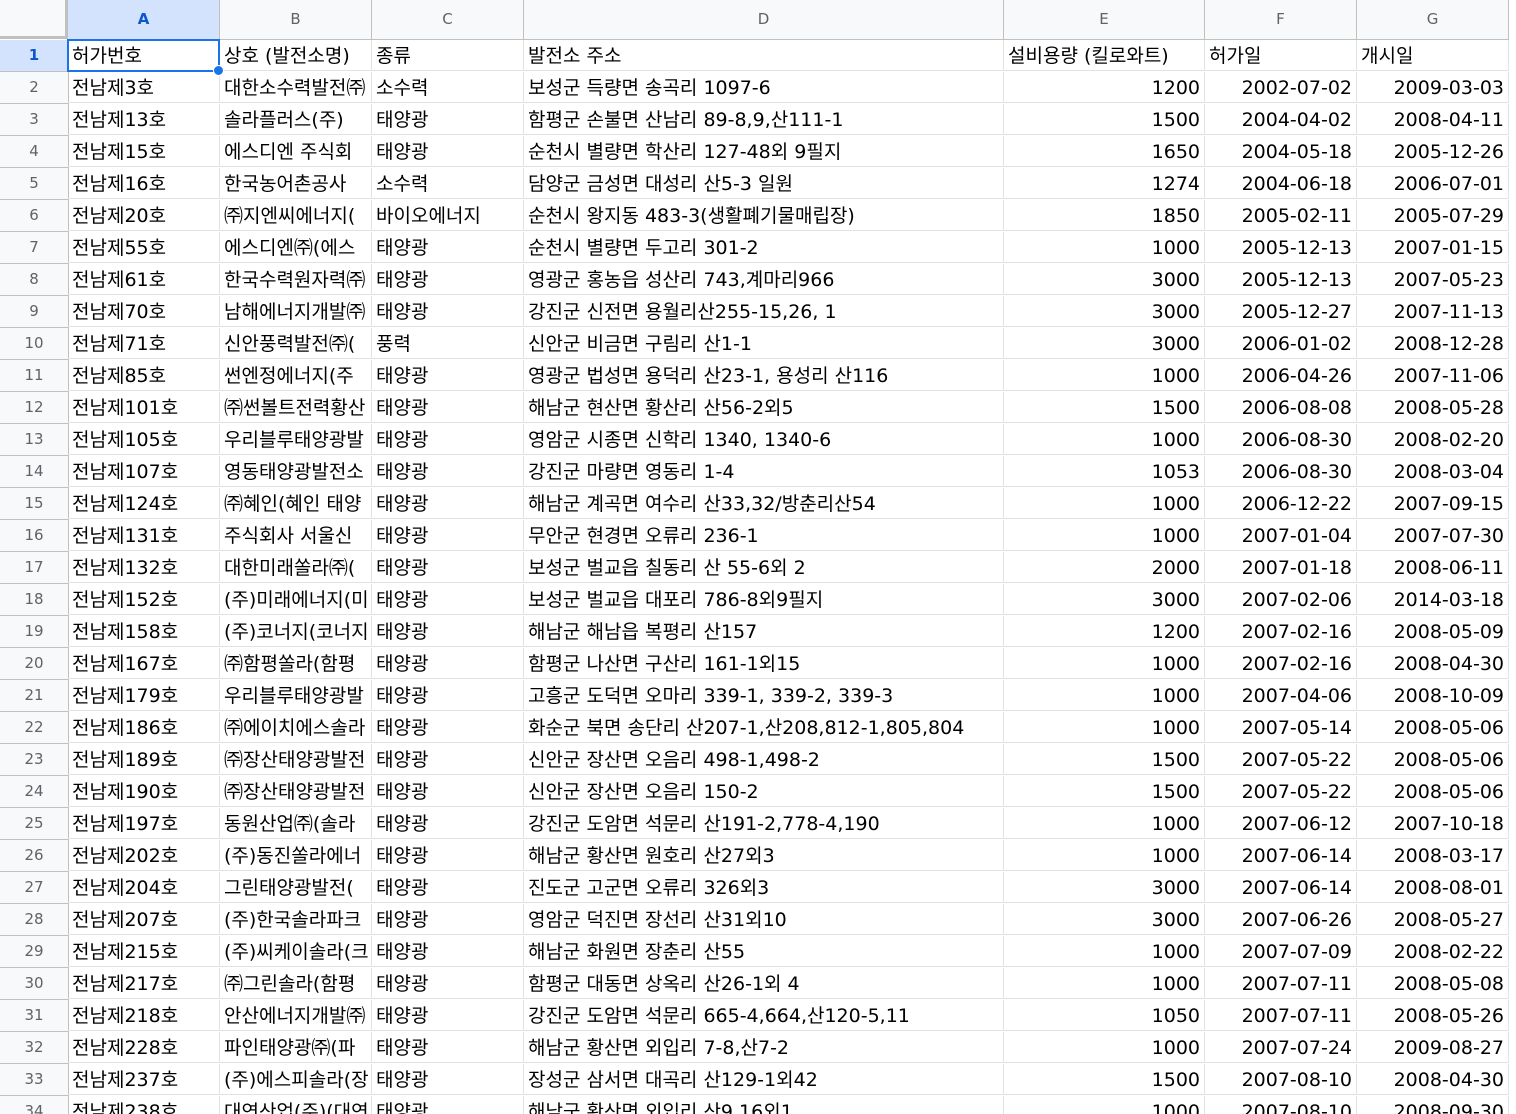 Image resolution: width=1516 pixels, height=1114 pixels. Describe the element at coordinates (296, 55) in the screenshot. I see `cell-b1: 상호 (발전소명)` at that location.